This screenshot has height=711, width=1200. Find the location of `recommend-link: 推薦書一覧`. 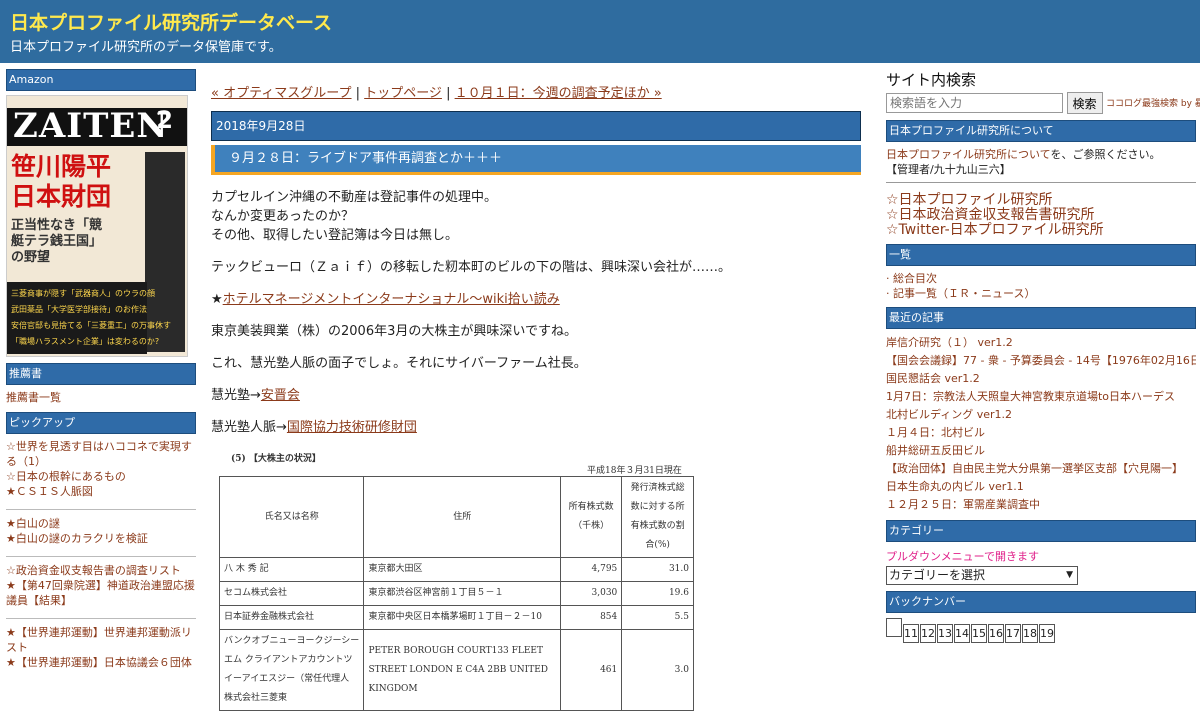

recommend-link: 推薦書一覧 is located at coordinates (101, 397).